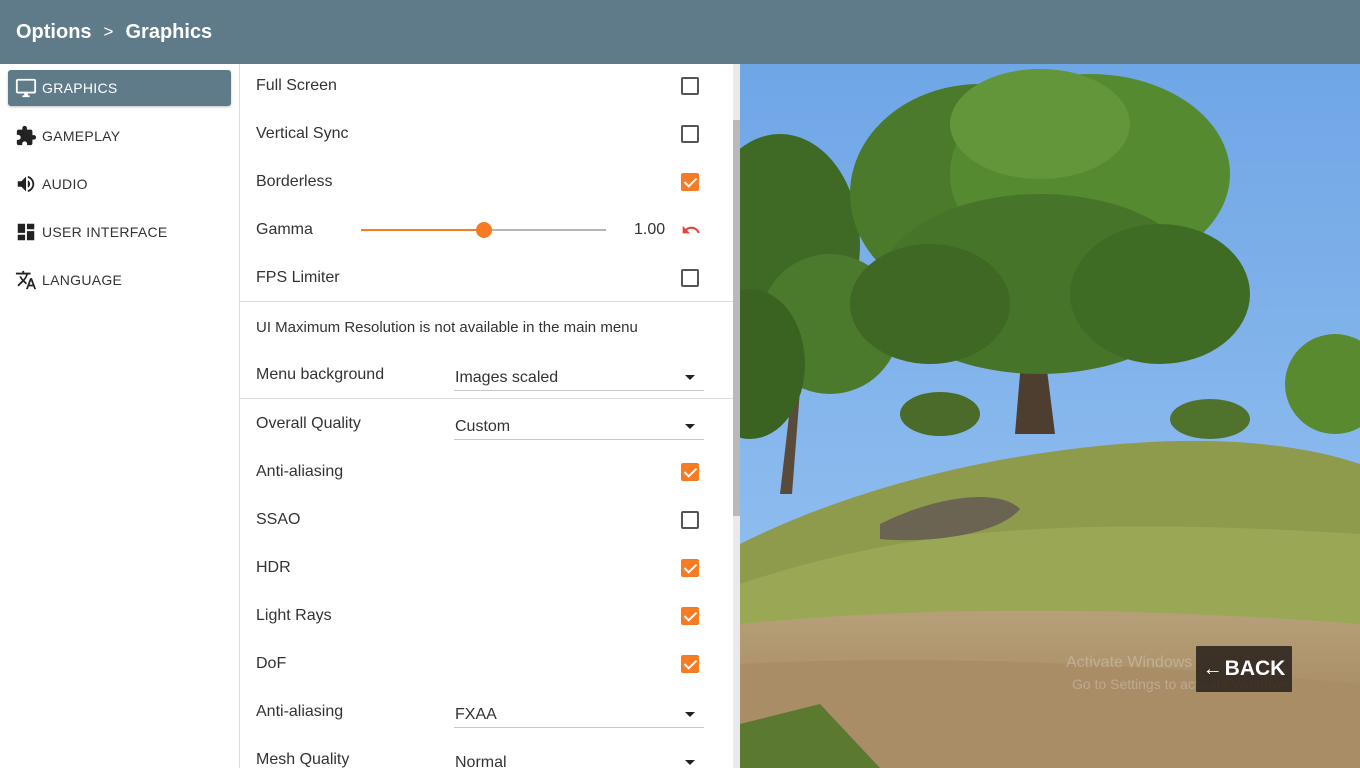 The image size is (1360, 768). Describe the element at coordinates (308, 423) in the screenshot. I see `setting-label: Overall Quality` at that location.